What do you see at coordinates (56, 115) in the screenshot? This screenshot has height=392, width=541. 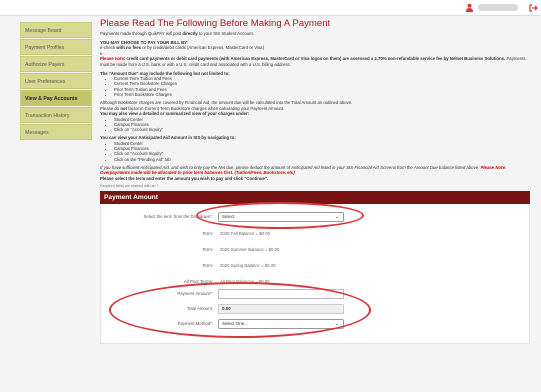 I see `sidebar-item-transaction-history: Transaction History` at bounding box center [56, 115].